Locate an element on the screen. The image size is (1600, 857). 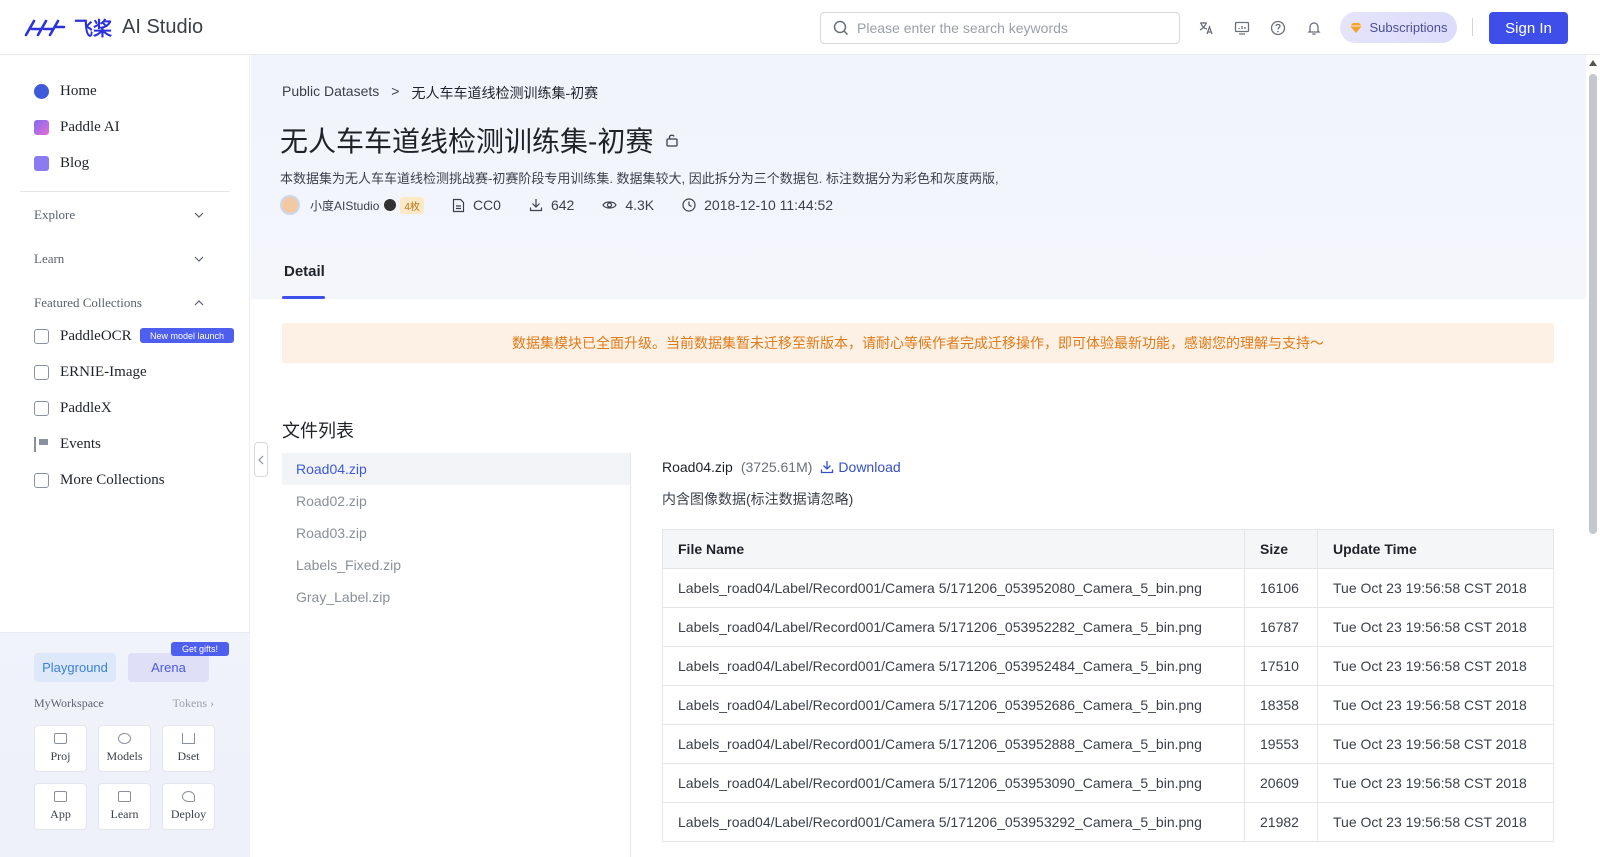
workspace-header: MyWorkspace Tokens › is located at coordinates (124, 703).